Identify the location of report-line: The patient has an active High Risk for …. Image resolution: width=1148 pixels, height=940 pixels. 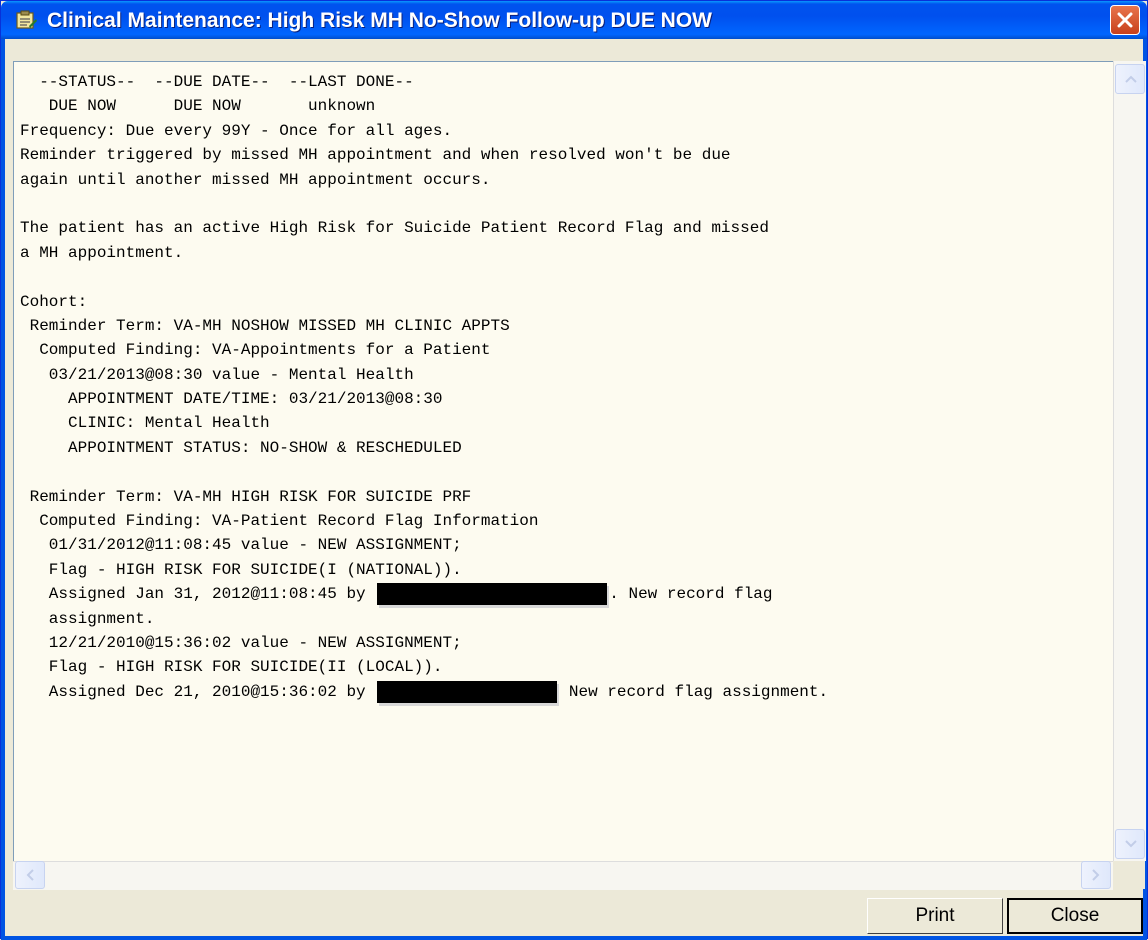
(394, 228).